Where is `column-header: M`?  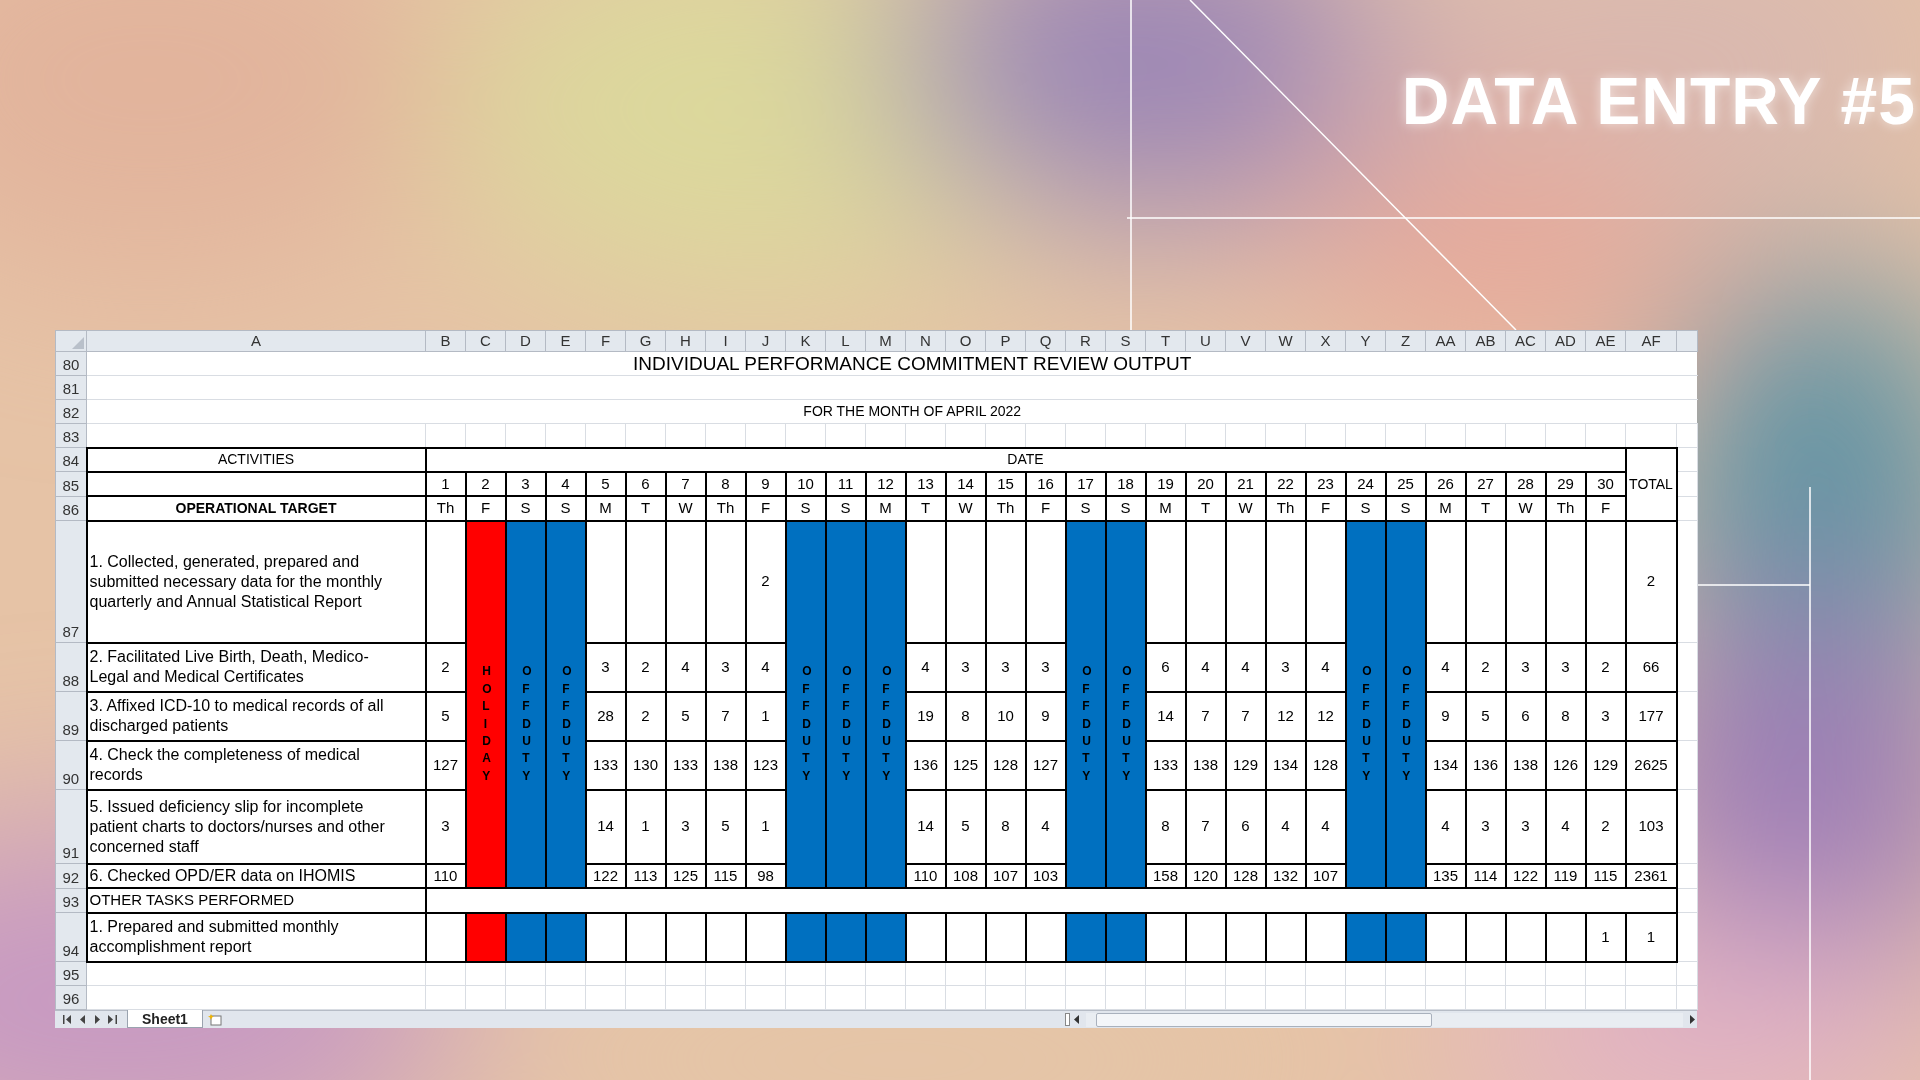
column-header: M is located at coordinates (885, 341).